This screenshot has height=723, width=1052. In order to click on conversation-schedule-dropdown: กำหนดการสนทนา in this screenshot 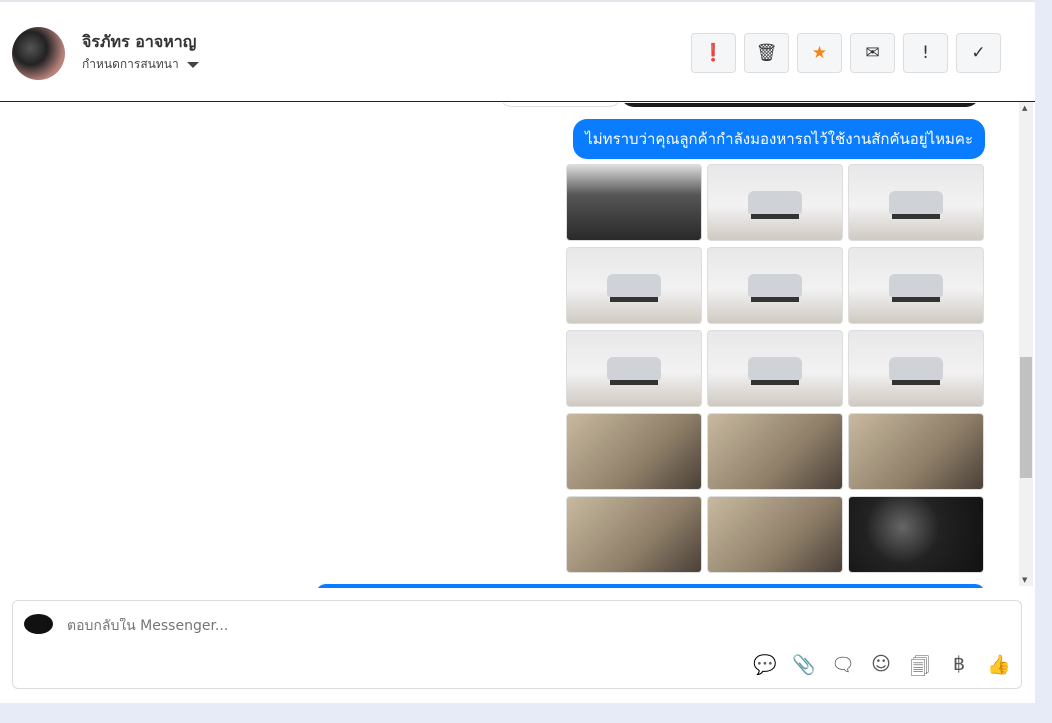, I will do `click(140, 64)`.